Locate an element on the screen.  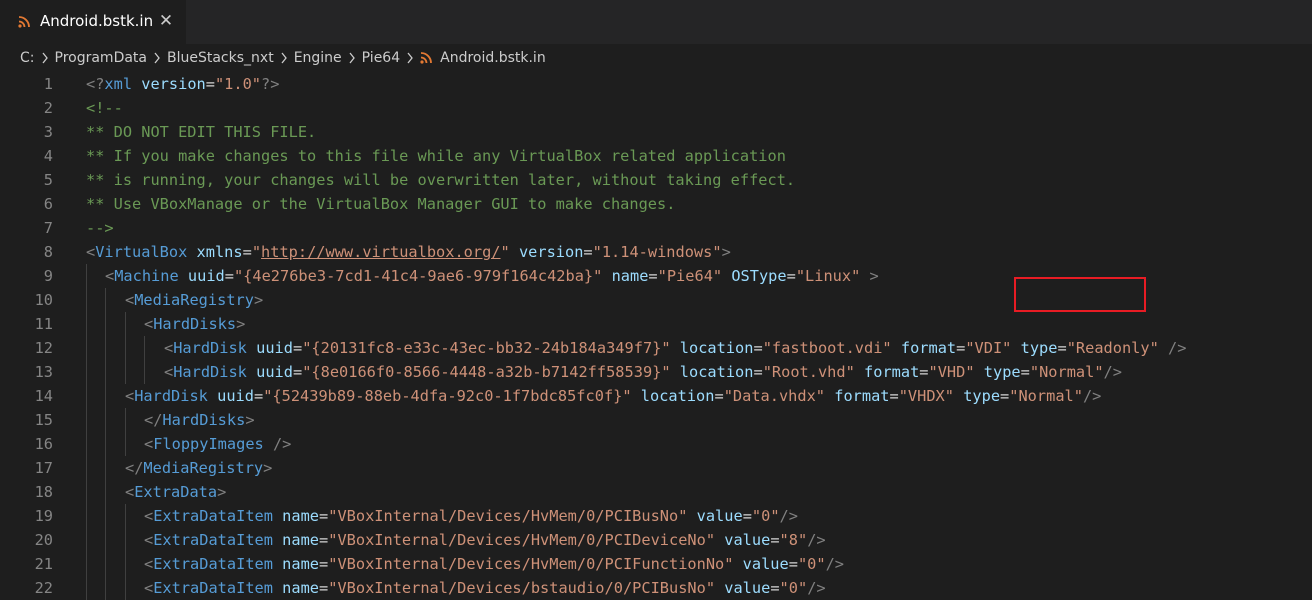
code-line: 3 ** DO NOT EDIT THIS FILE. is located at coordinates (656, 132).